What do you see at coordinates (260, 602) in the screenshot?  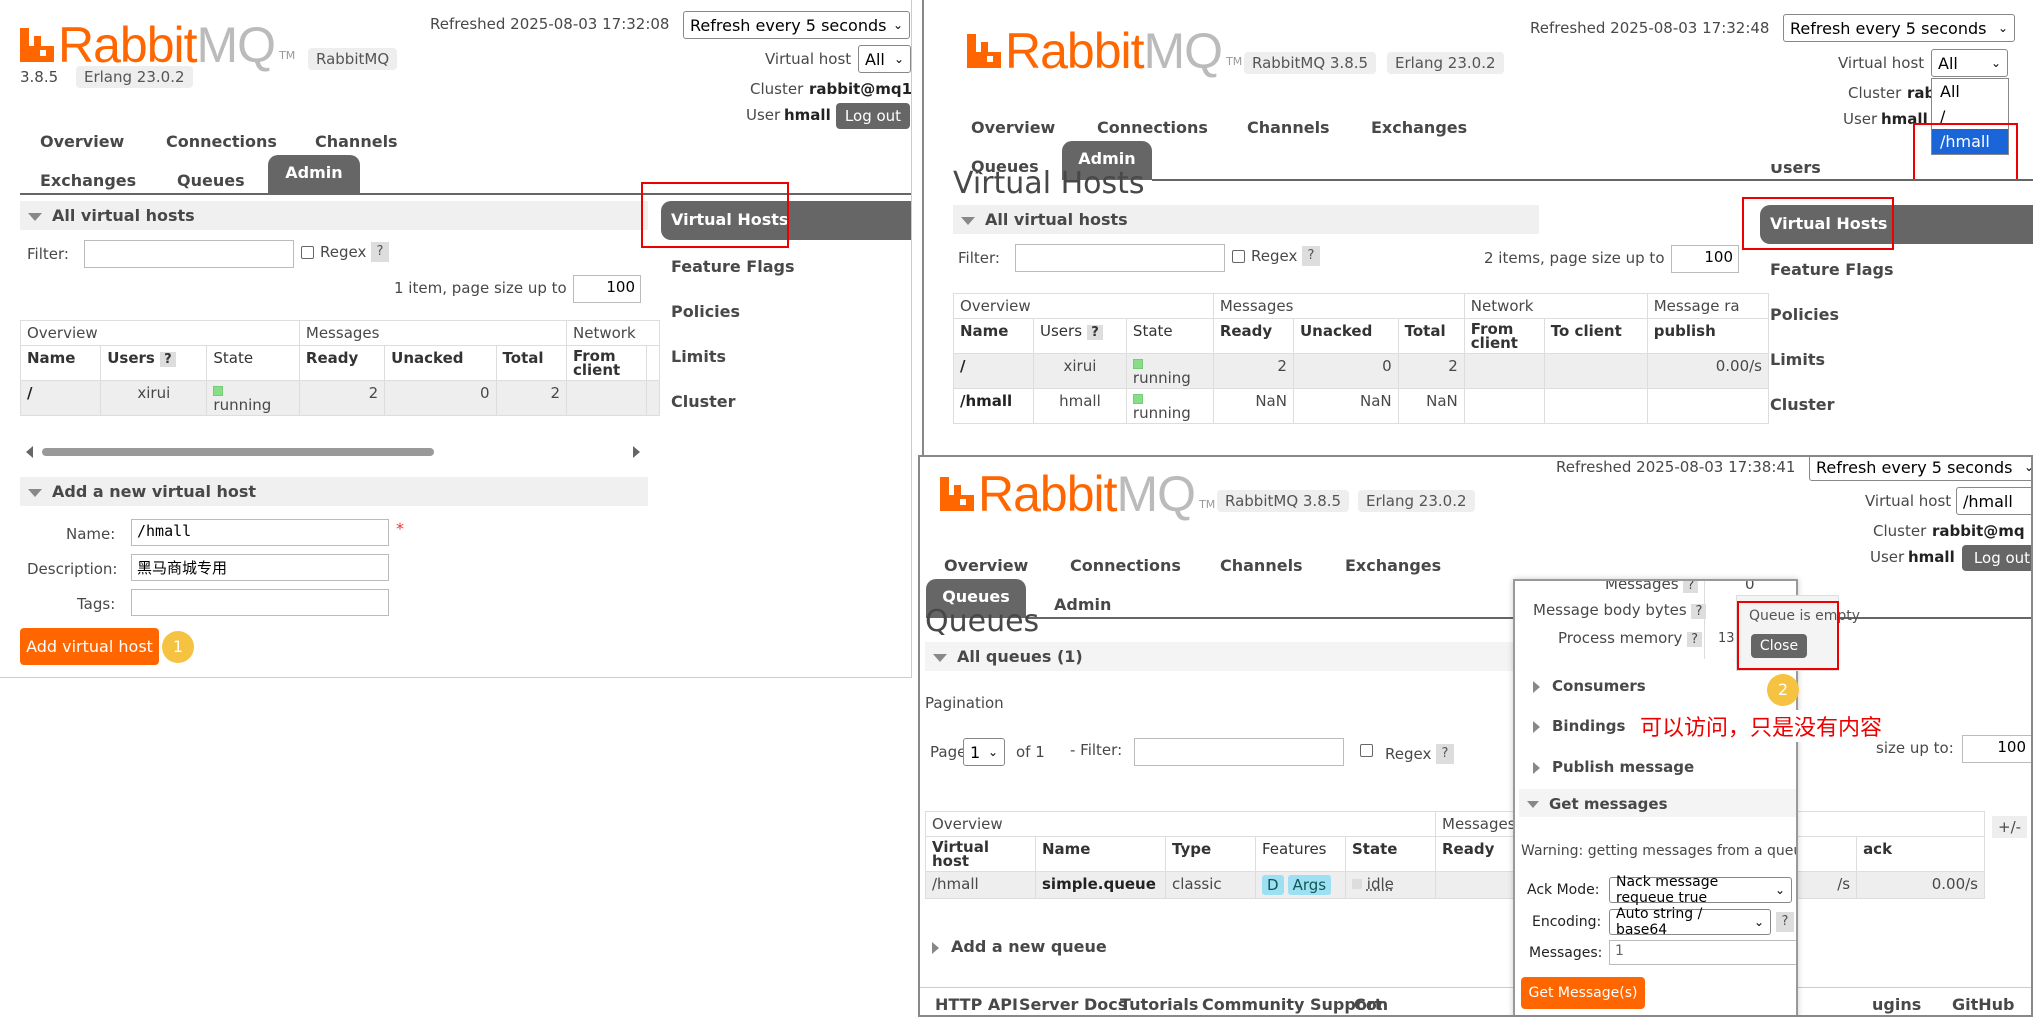 I see `vhost-tags-input` at bounding box center [260, 602].